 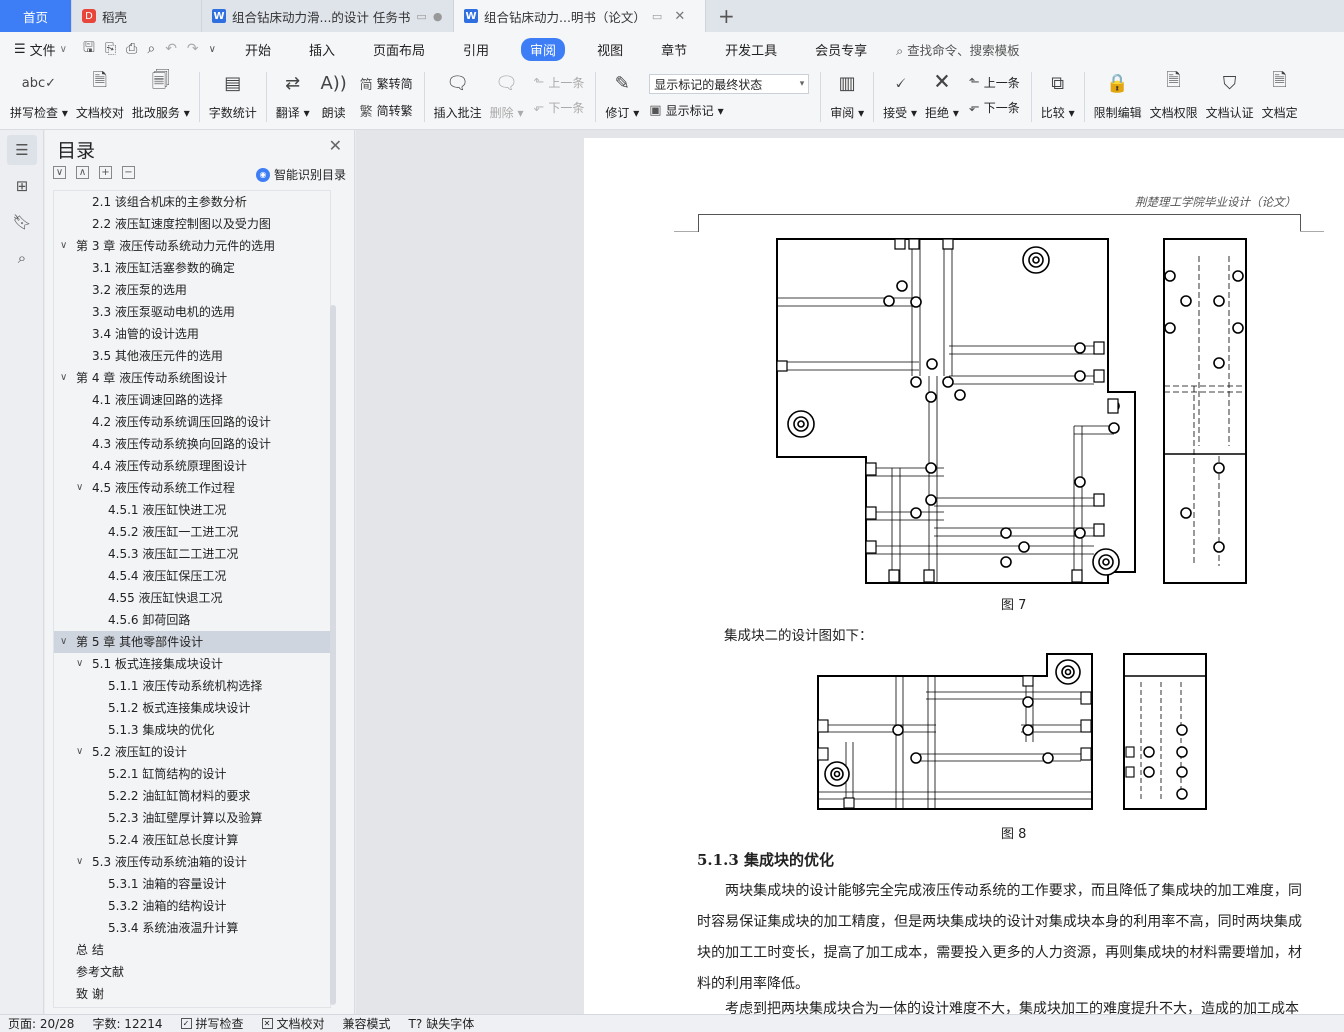 What do you see at coordinates (105, 172) in the screenshot?
I see `add-heading-icon: +` at bounding box center [105, 172].